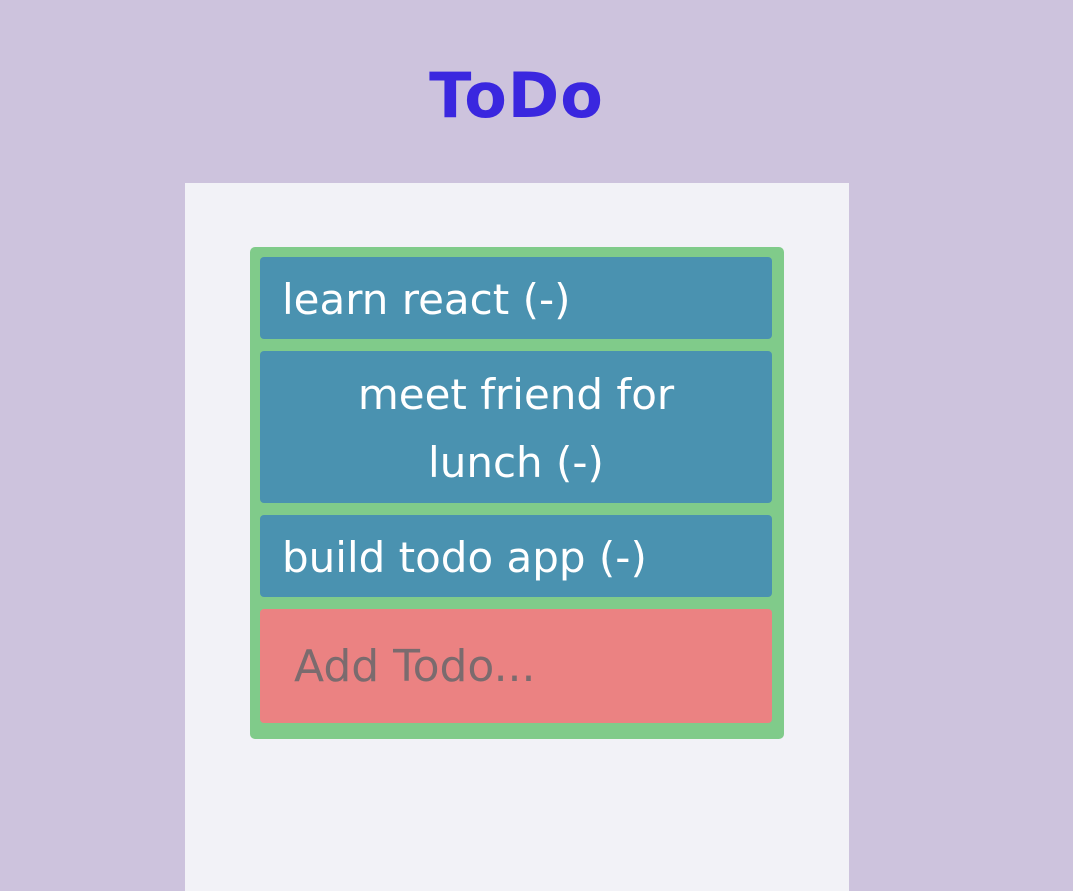 Image resolution: width=1073 pixels, height=891 pixels. Describe the element at coordinates (516, 556) in the screenshot. I see `todo-item: build todo app (-)` at that location.